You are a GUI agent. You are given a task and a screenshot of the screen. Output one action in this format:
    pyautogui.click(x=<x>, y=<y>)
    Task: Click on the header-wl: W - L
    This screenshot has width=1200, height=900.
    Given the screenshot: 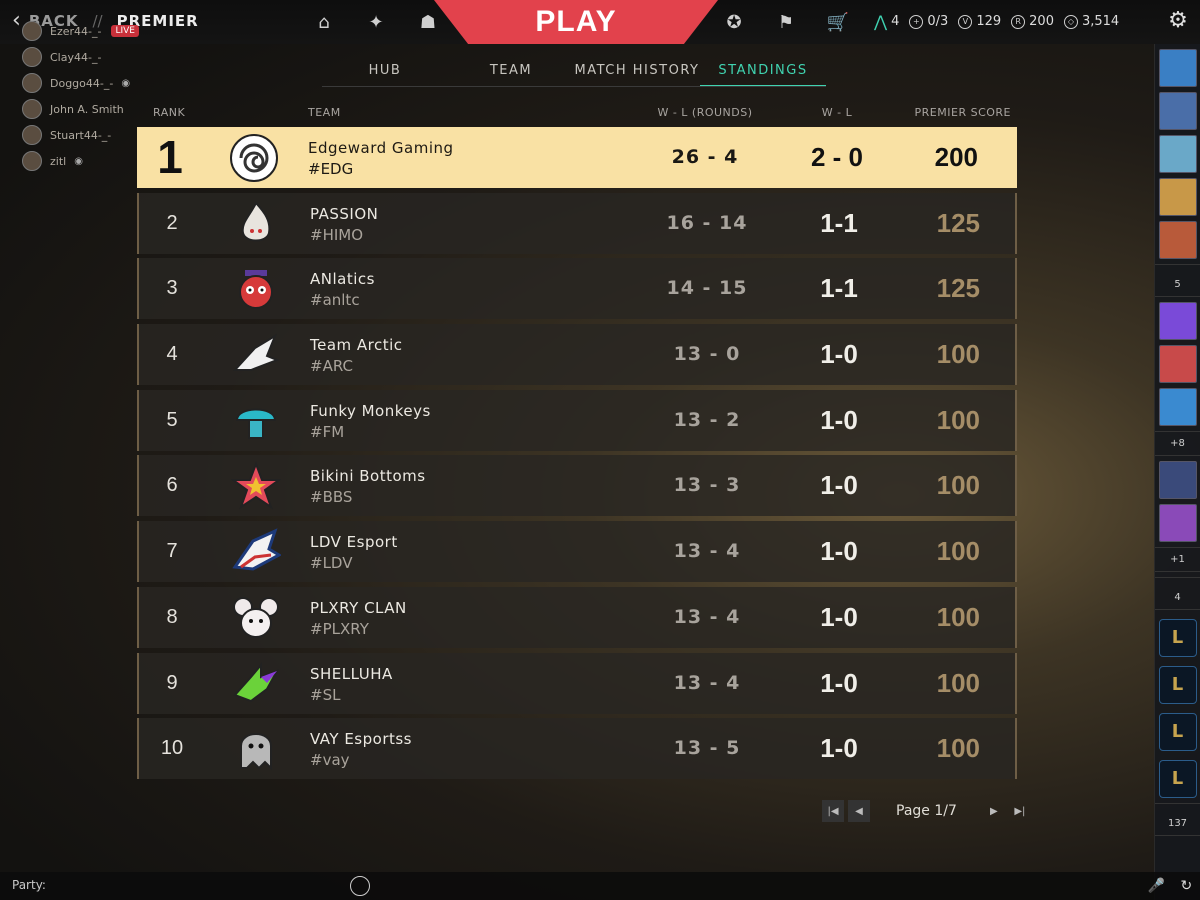 What is the action you would take?
    pyautogui.click(x=837, y=112)
    